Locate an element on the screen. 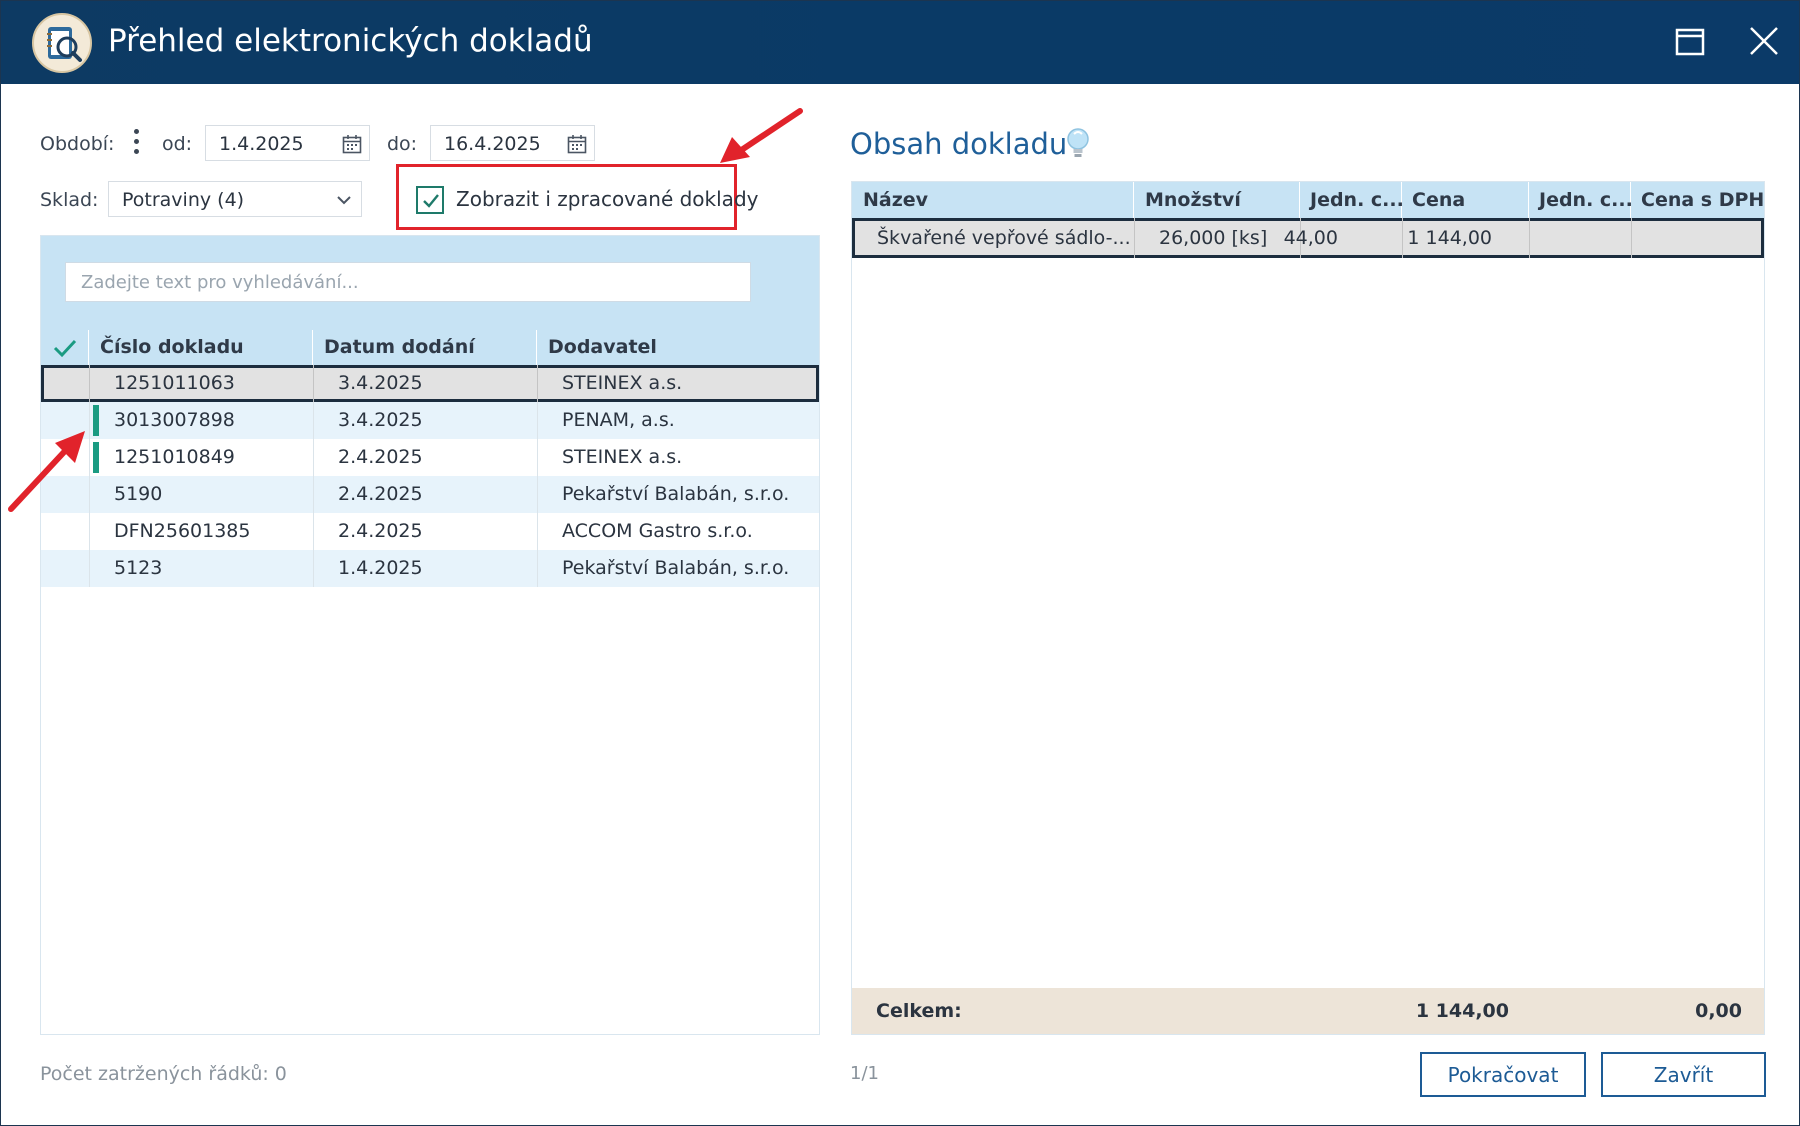 The image size is (1800, 1126). date-from-field: 1.4.2025 is located at coordinates (287, 143).